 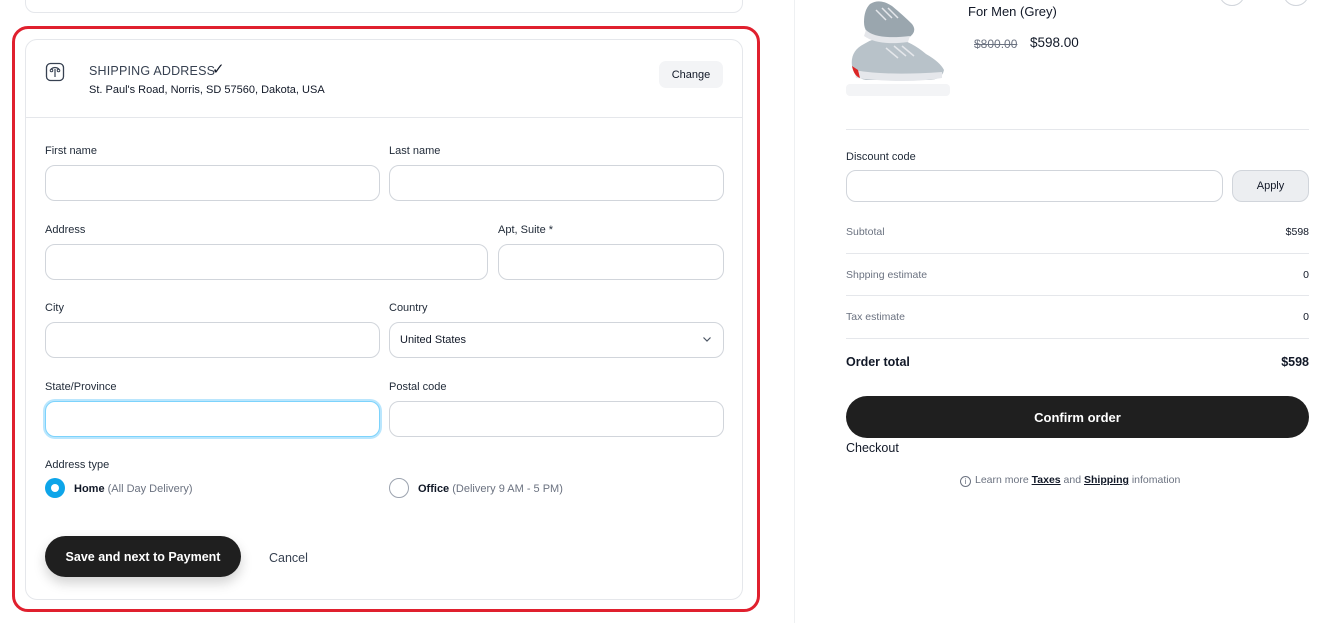 What do you see at coordinates (556, 340) in the screenshot?
I see `country-select: United States` at bounding box center [556, 340].